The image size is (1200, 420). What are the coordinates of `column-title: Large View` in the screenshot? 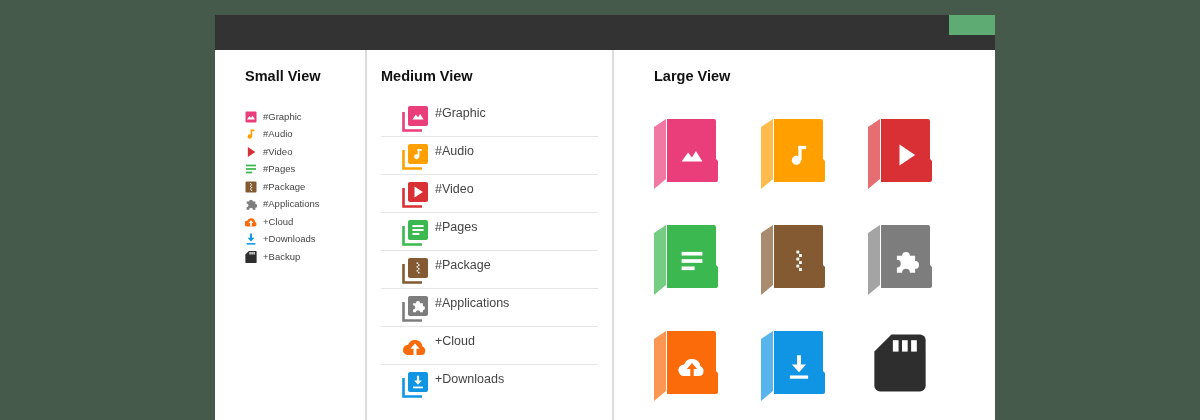 It's located at (693, 77).